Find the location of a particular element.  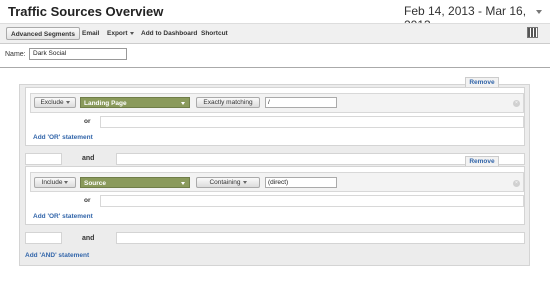

value-input: / is located at coordinates (301, 102).